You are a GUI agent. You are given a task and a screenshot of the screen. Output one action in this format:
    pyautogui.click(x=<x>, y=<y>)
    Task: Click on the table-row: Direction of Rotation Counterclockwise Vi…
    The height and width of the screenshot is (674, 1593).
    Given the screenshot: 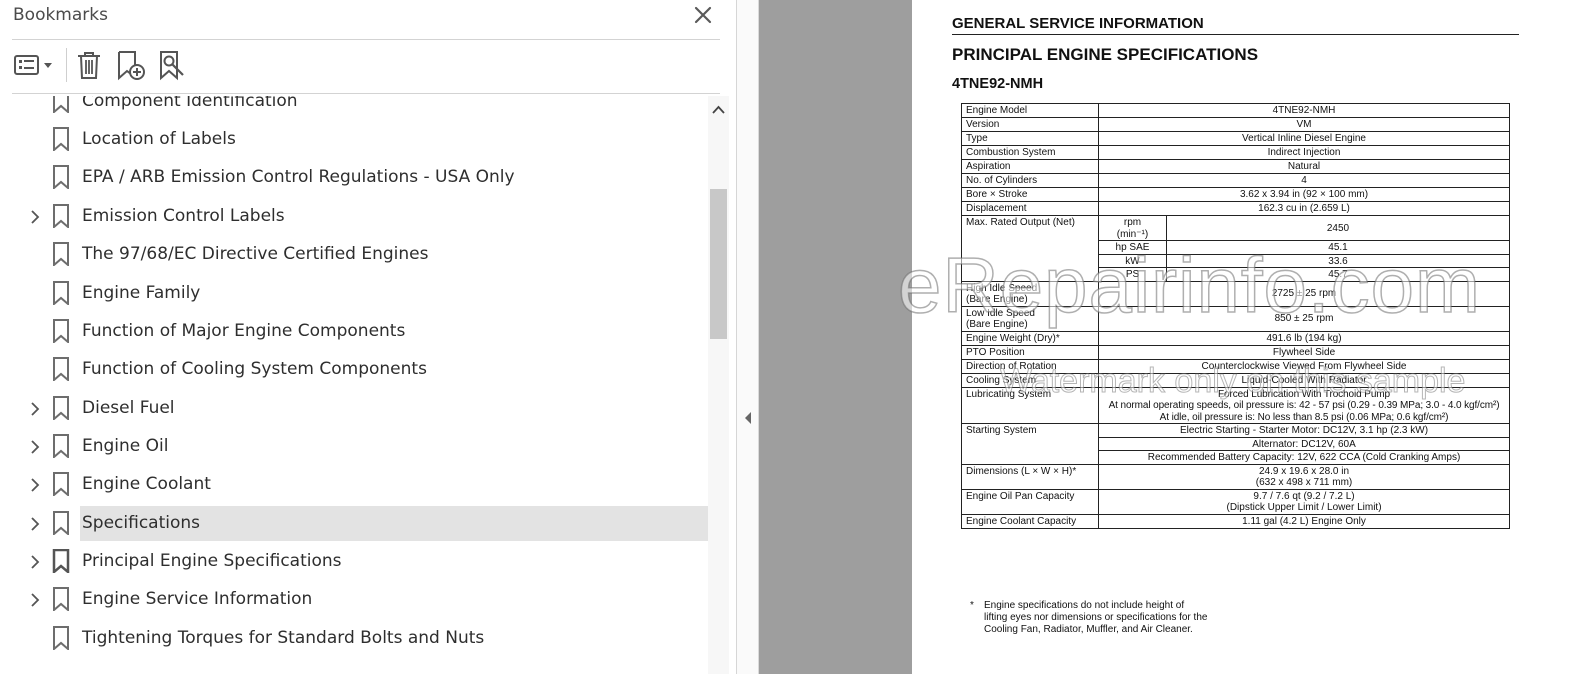 What is the action you would take?
    pyautogui.click(x=1236, y=366)
    